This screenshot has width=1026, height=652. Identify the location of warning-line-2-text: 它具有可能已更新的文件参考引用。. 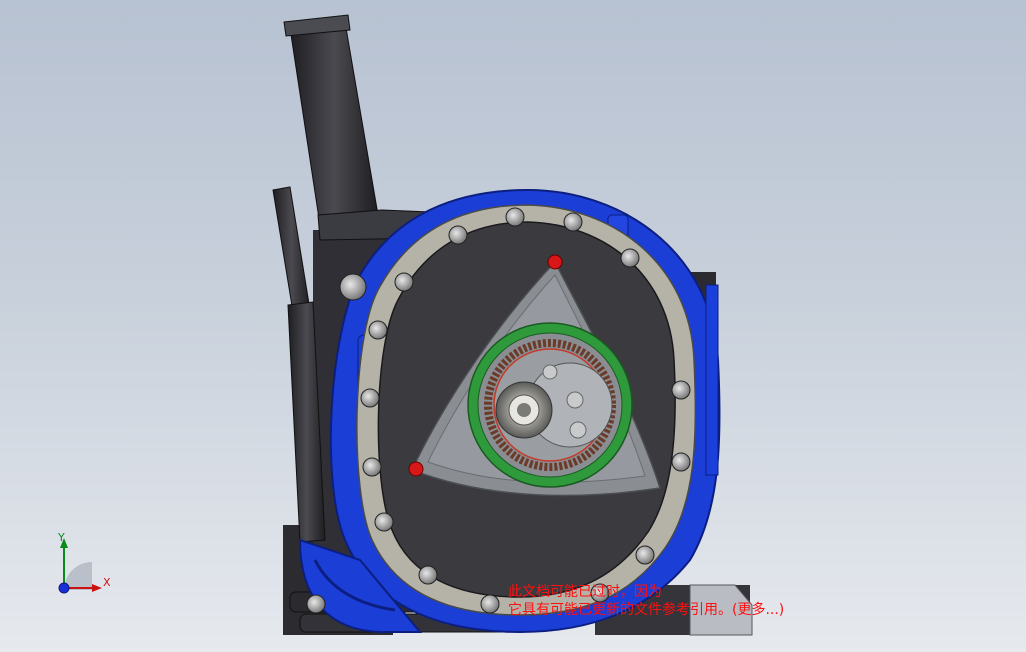
(620, 610).